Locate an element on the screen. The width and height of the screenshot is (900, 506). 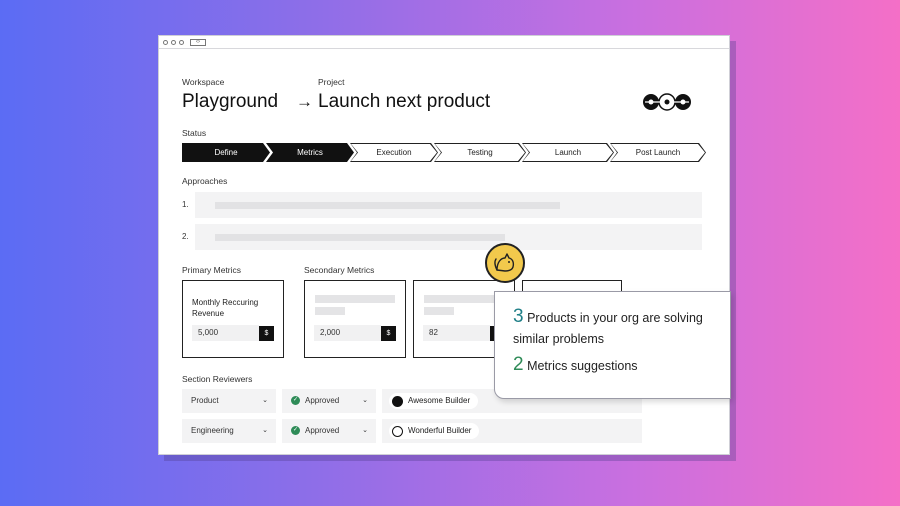
section-select: Product ⌄ is located at coordinates (229, 401).